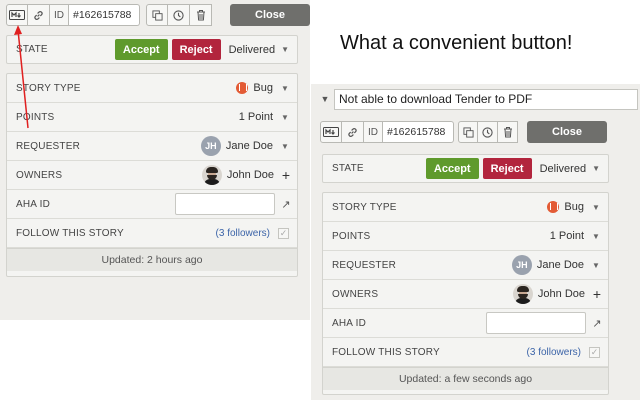 Image resolution: width=640 pixels, height=400 pixels. I want to click on story-title-row: ▼ Not able to download Tender to PDF, so click(477, 99).